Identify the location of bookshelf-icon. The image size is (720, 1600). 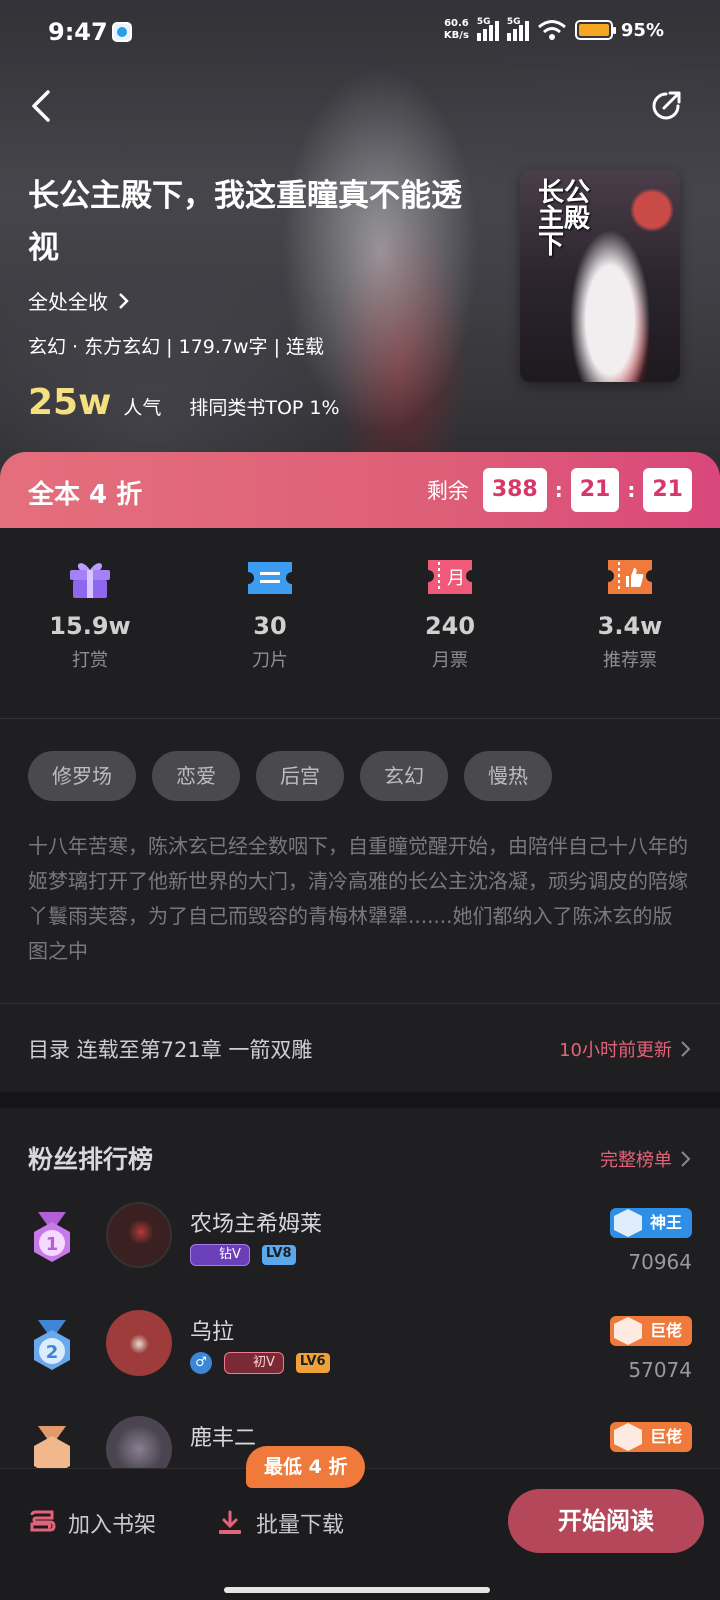
(43, 1521).